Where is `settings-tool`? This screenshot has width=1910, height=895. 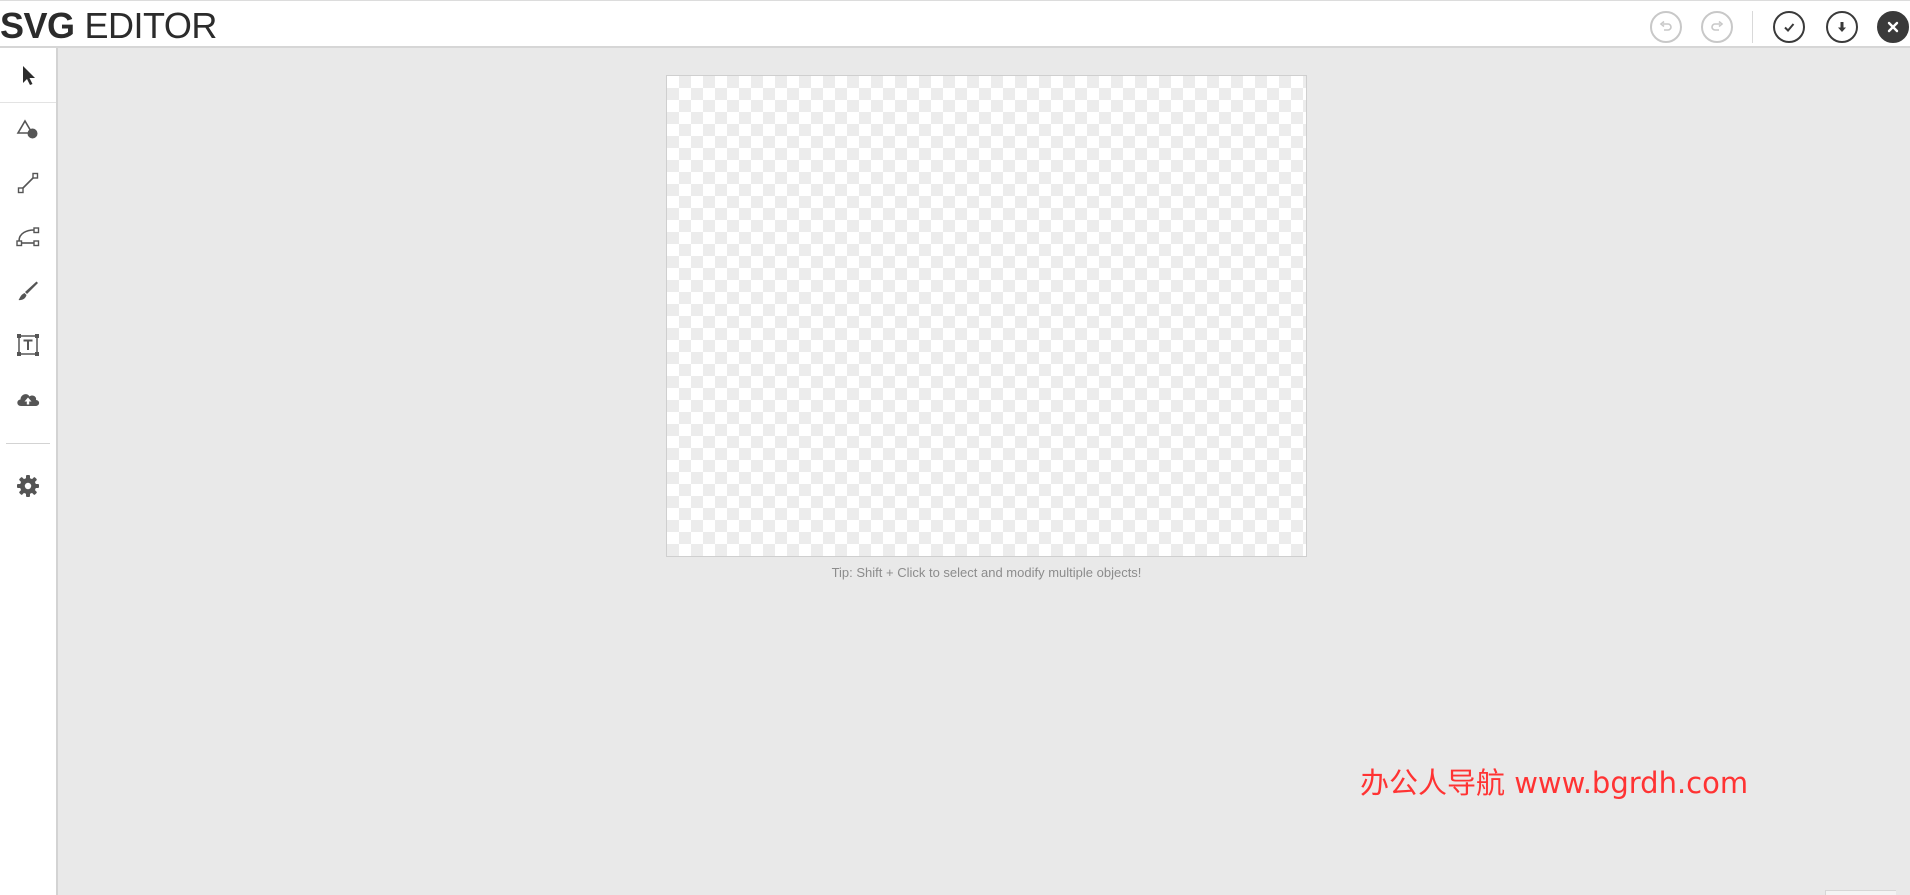
settings-tool is located at coordinates (28, 486).